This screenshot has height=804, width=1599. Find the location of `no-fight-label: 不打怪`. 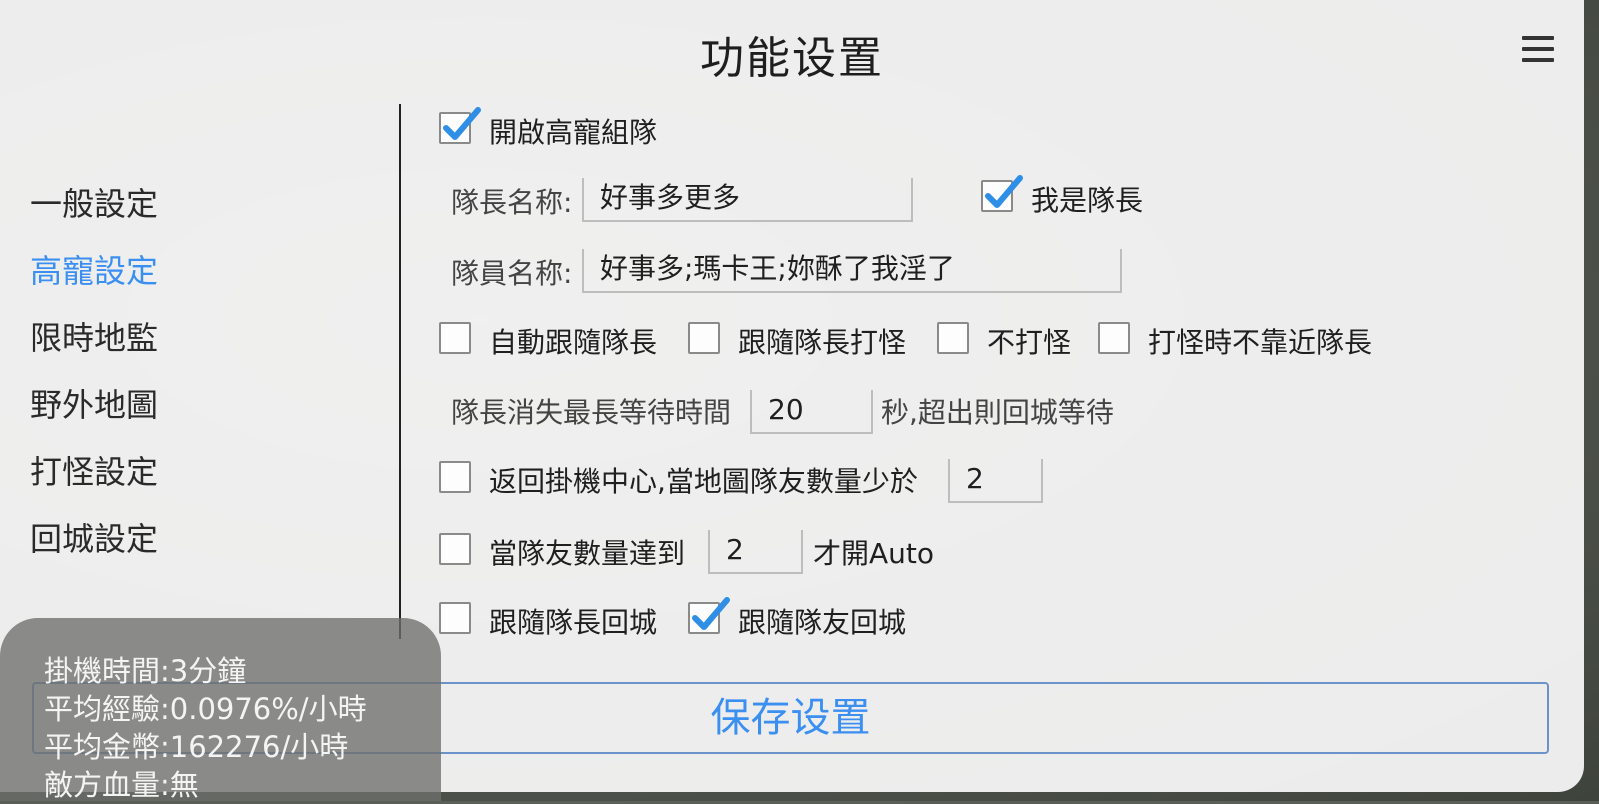

no-fight-label: 不打怪 is located at coordinates (1029, 342).